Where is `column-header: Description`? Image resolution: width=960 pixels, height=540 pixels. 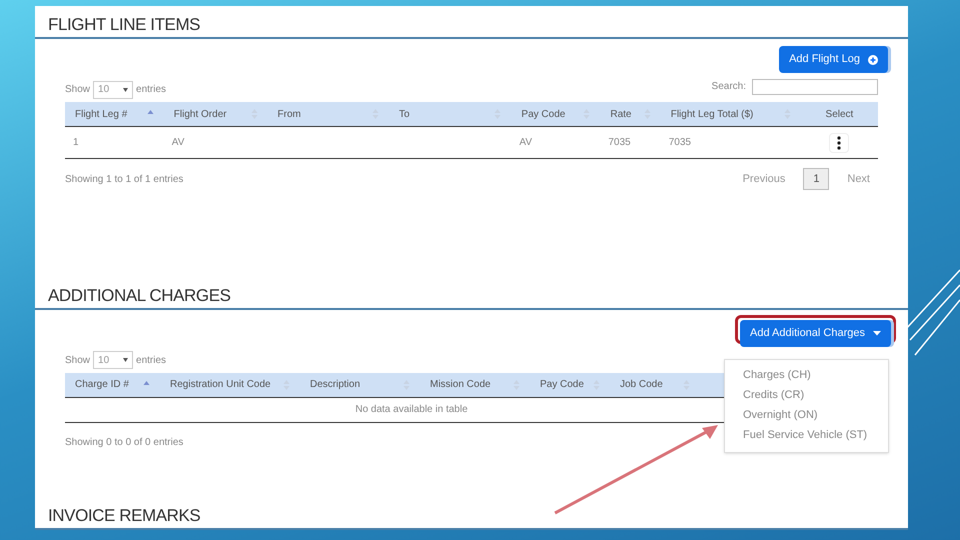
column-header: Description is located at coordinates (360, 384).